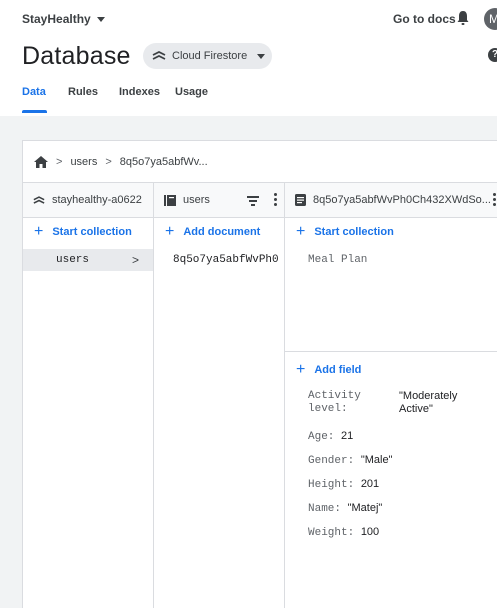  What do you see at coordinates (300, 200) in the screenshot?
I see `document-icon` at bounding box center [300, 200].